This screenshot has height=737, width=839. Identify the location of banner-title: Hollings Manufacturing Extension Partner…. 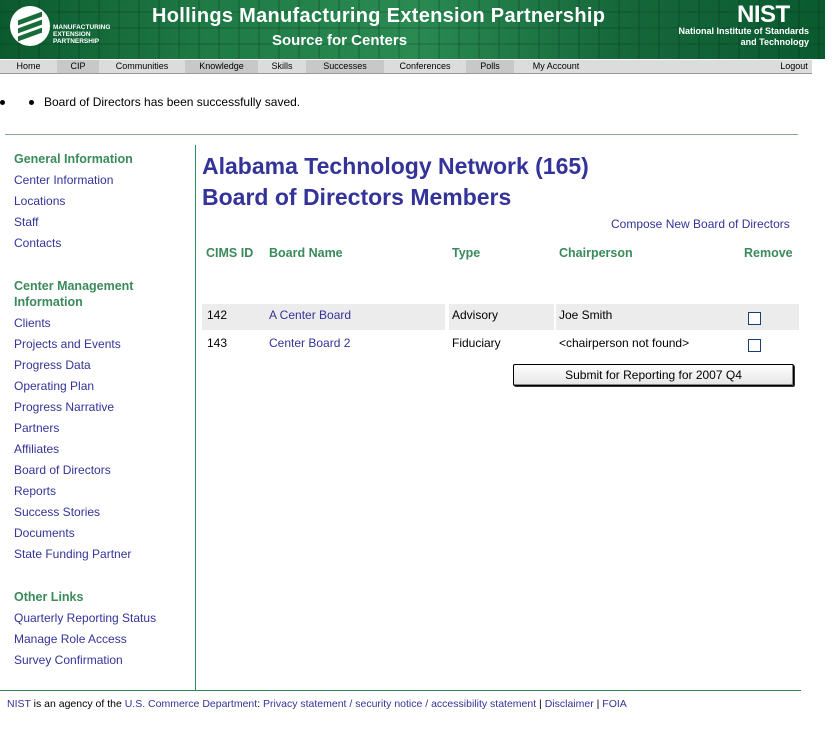
(379, 16).